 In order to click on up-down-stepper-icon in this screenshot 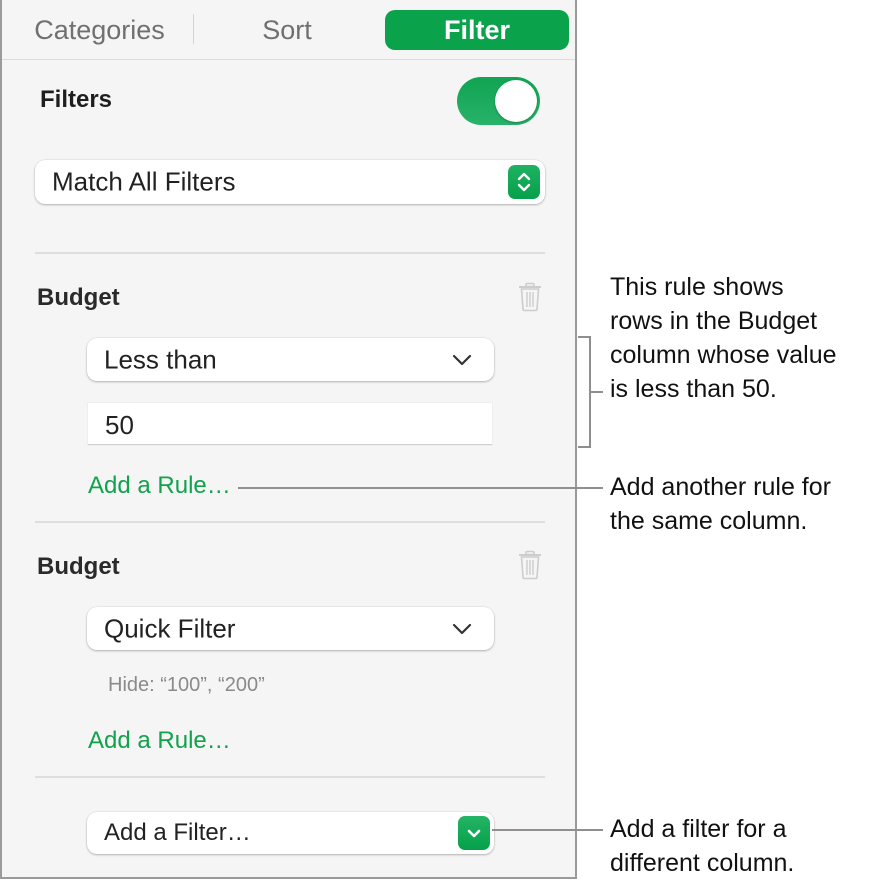, I will do `click(524, 182)`.